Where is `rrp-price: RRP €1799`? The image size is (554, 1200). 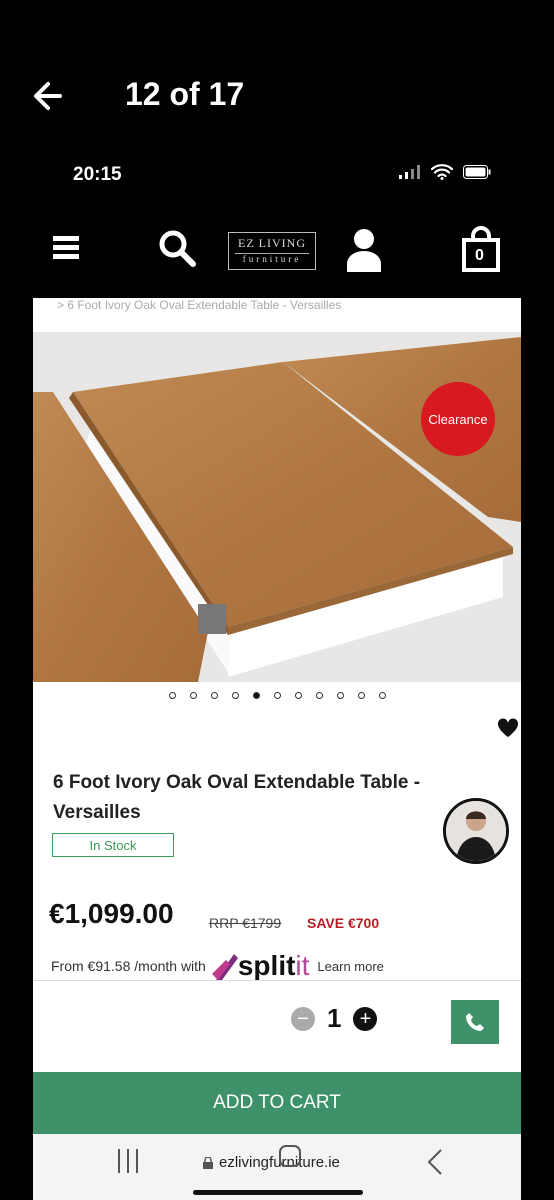 rrp-price: RRP €1799 is located at coordinates (245, 923).